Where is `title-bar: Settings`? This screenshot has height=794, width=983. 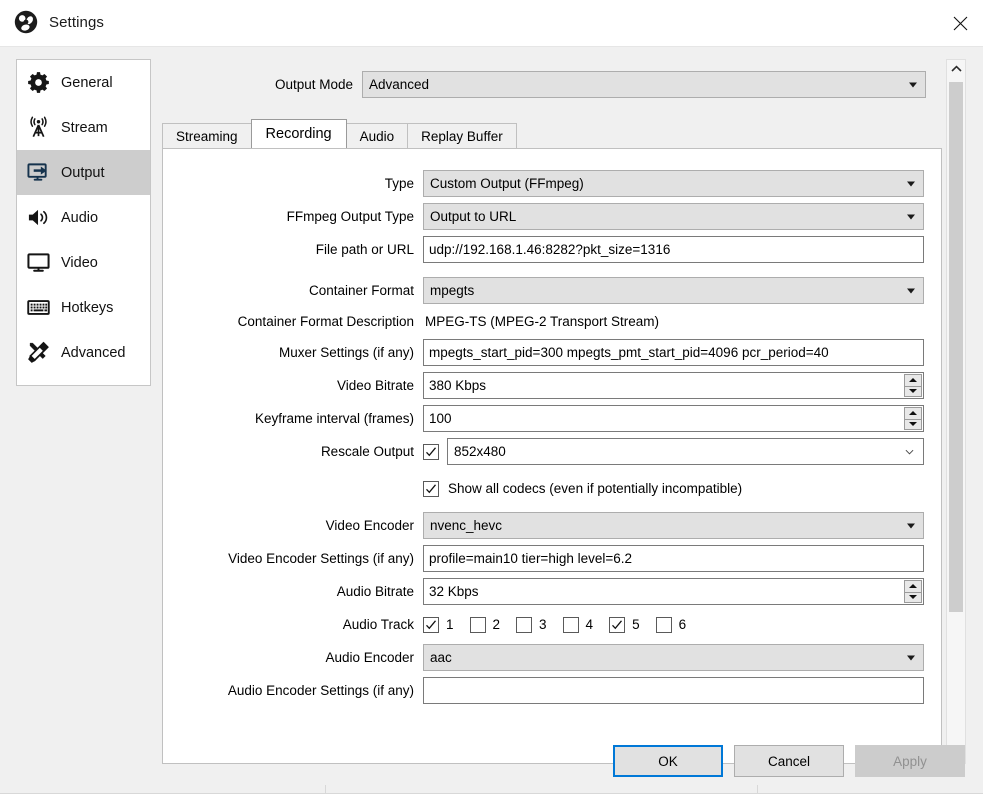
title-bar: Settings is located at coordinates (491, 23).